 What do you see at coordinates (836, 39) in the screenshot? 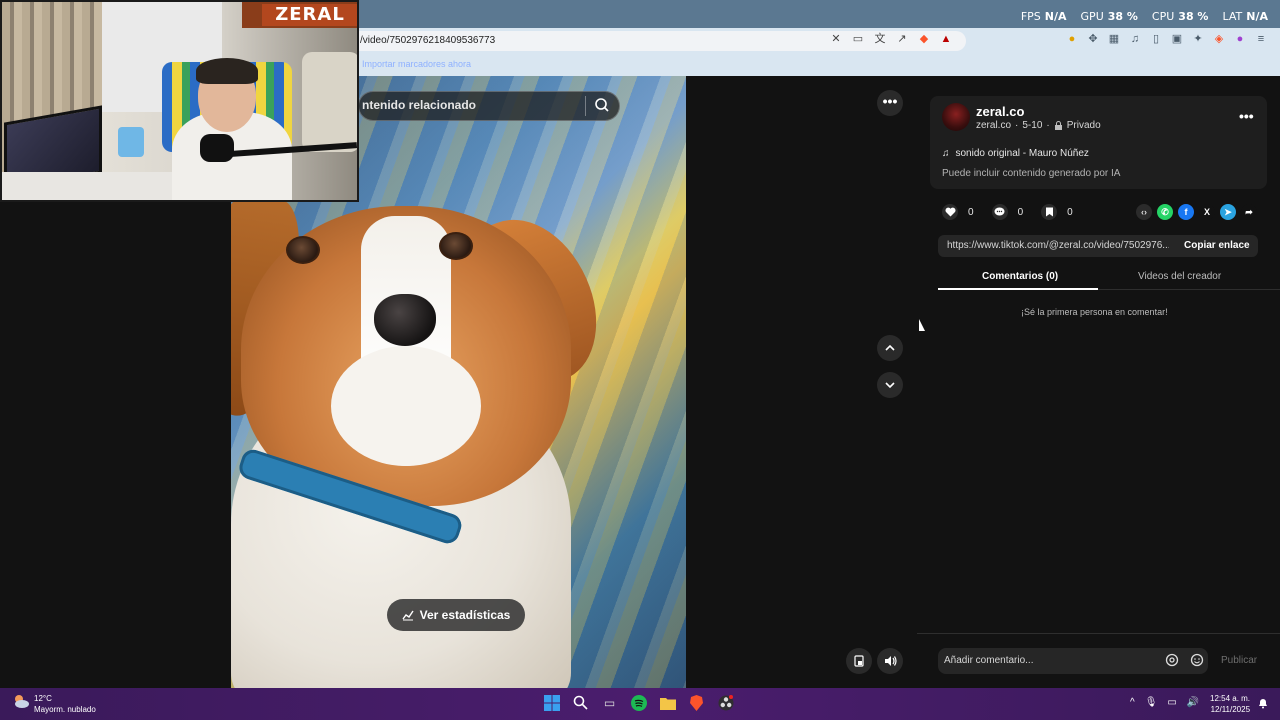
I see `translate-off-icon: ✕` at bounding box center [836, 39].